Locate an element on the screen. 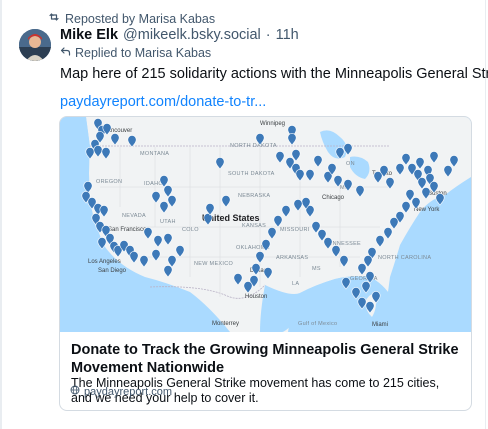 Image resolution: width=488 pixels, height=429 pixels. card-domain-row: paydayreport.com is located at coordinates (121, 391).